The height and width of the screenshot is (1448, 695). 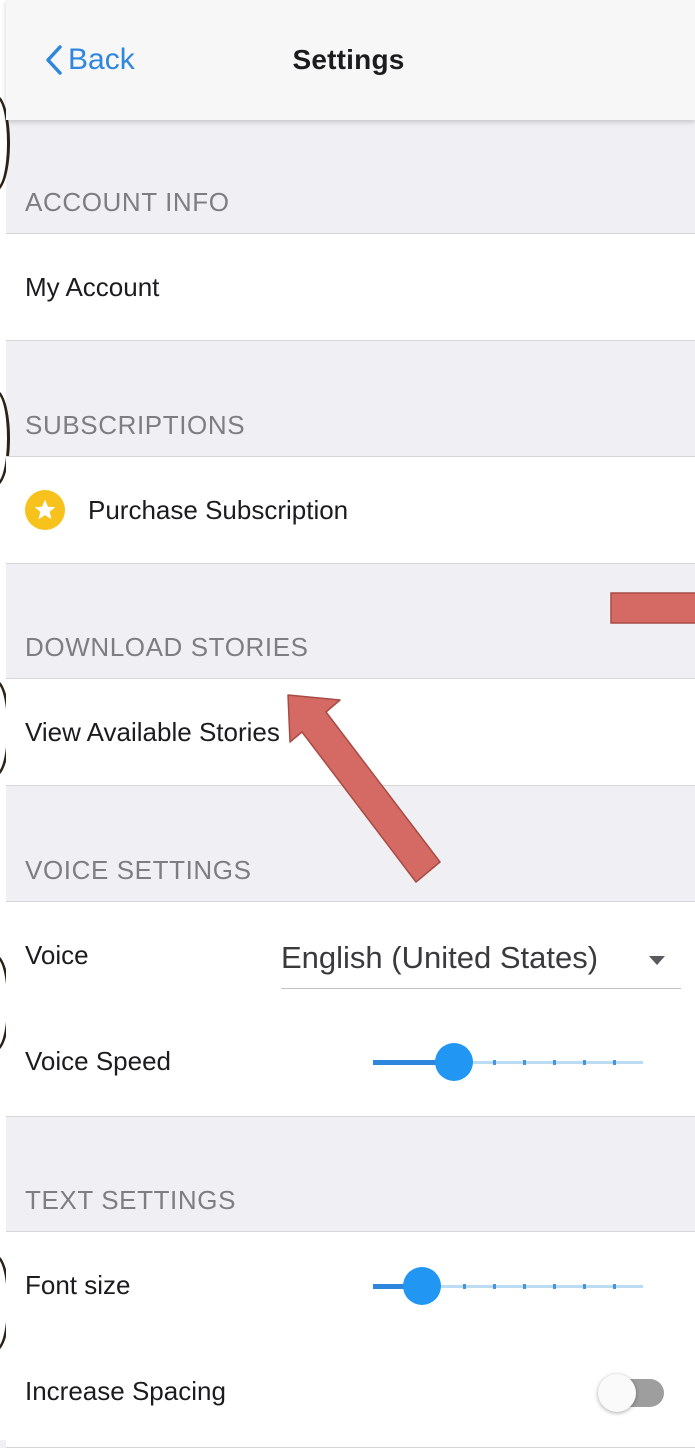 I want to click on section-header-download-stories: DOWNLOAD STORIES, so click(x=167, y=647).